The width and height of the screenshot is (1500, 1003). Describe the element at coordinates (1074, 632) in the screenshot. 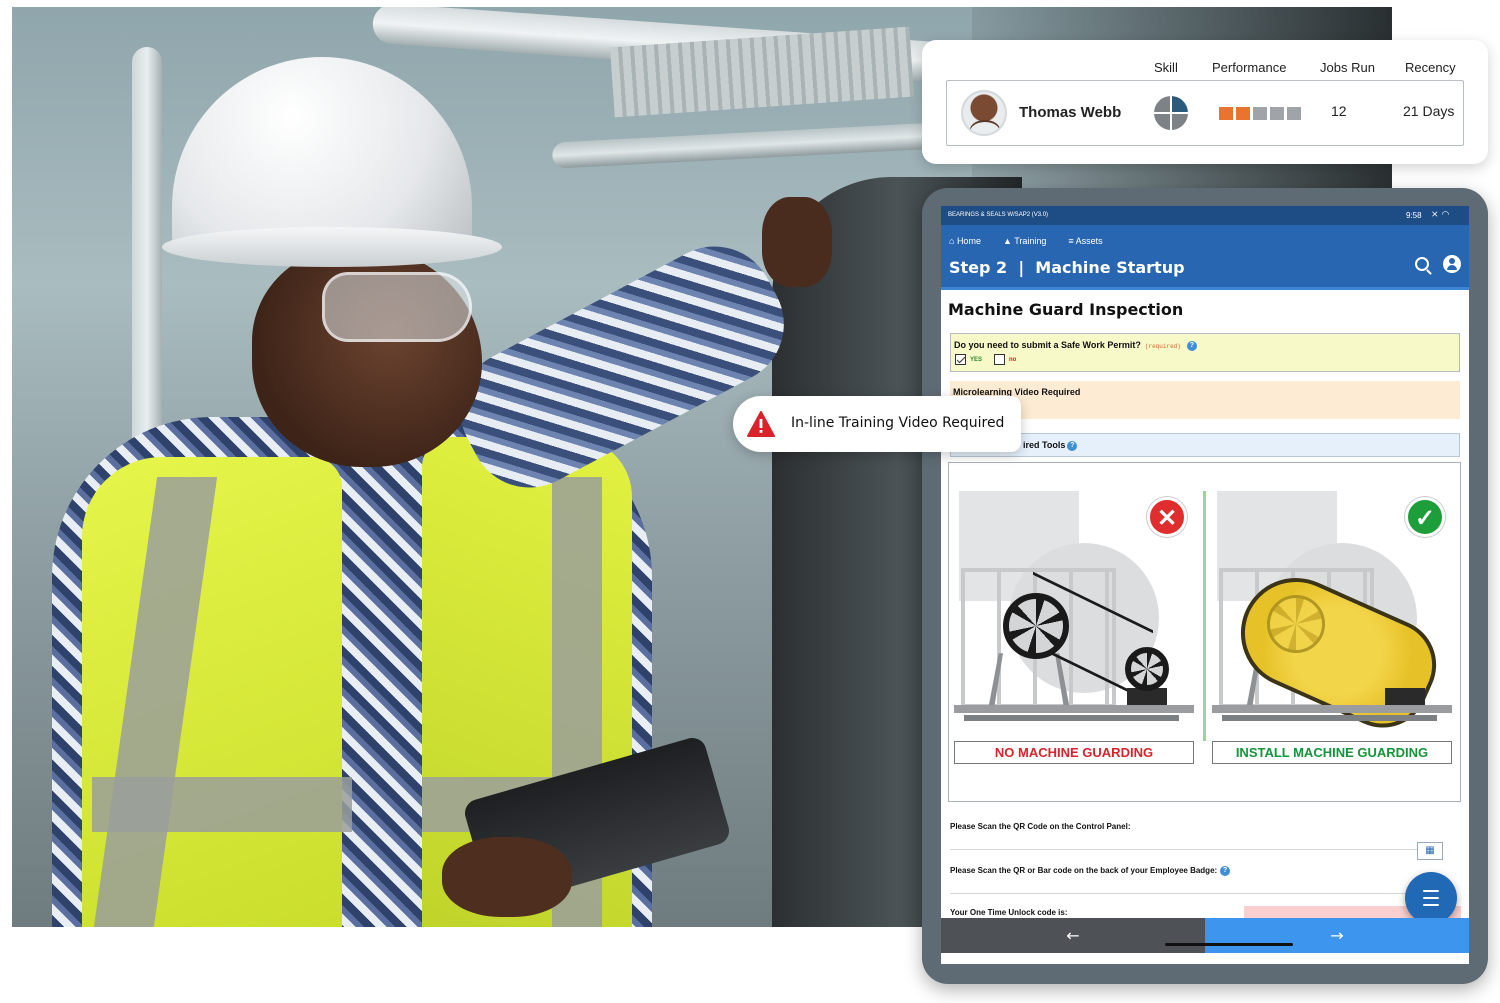

I see `no-guarding-illustration: ✕ NO MACHINE GUARDING` at that location.